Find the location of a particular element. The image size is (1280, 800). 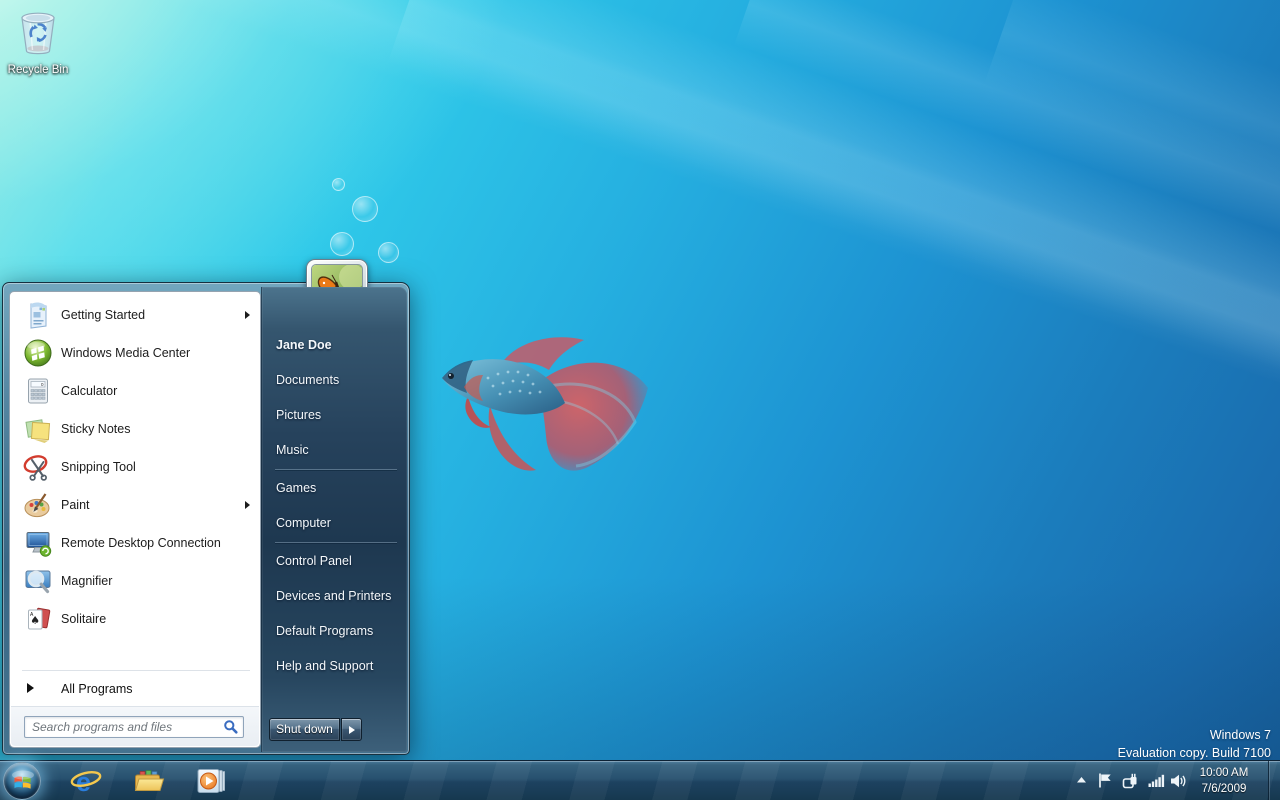

shutdown-options-button is located at coordinates (351, 729).